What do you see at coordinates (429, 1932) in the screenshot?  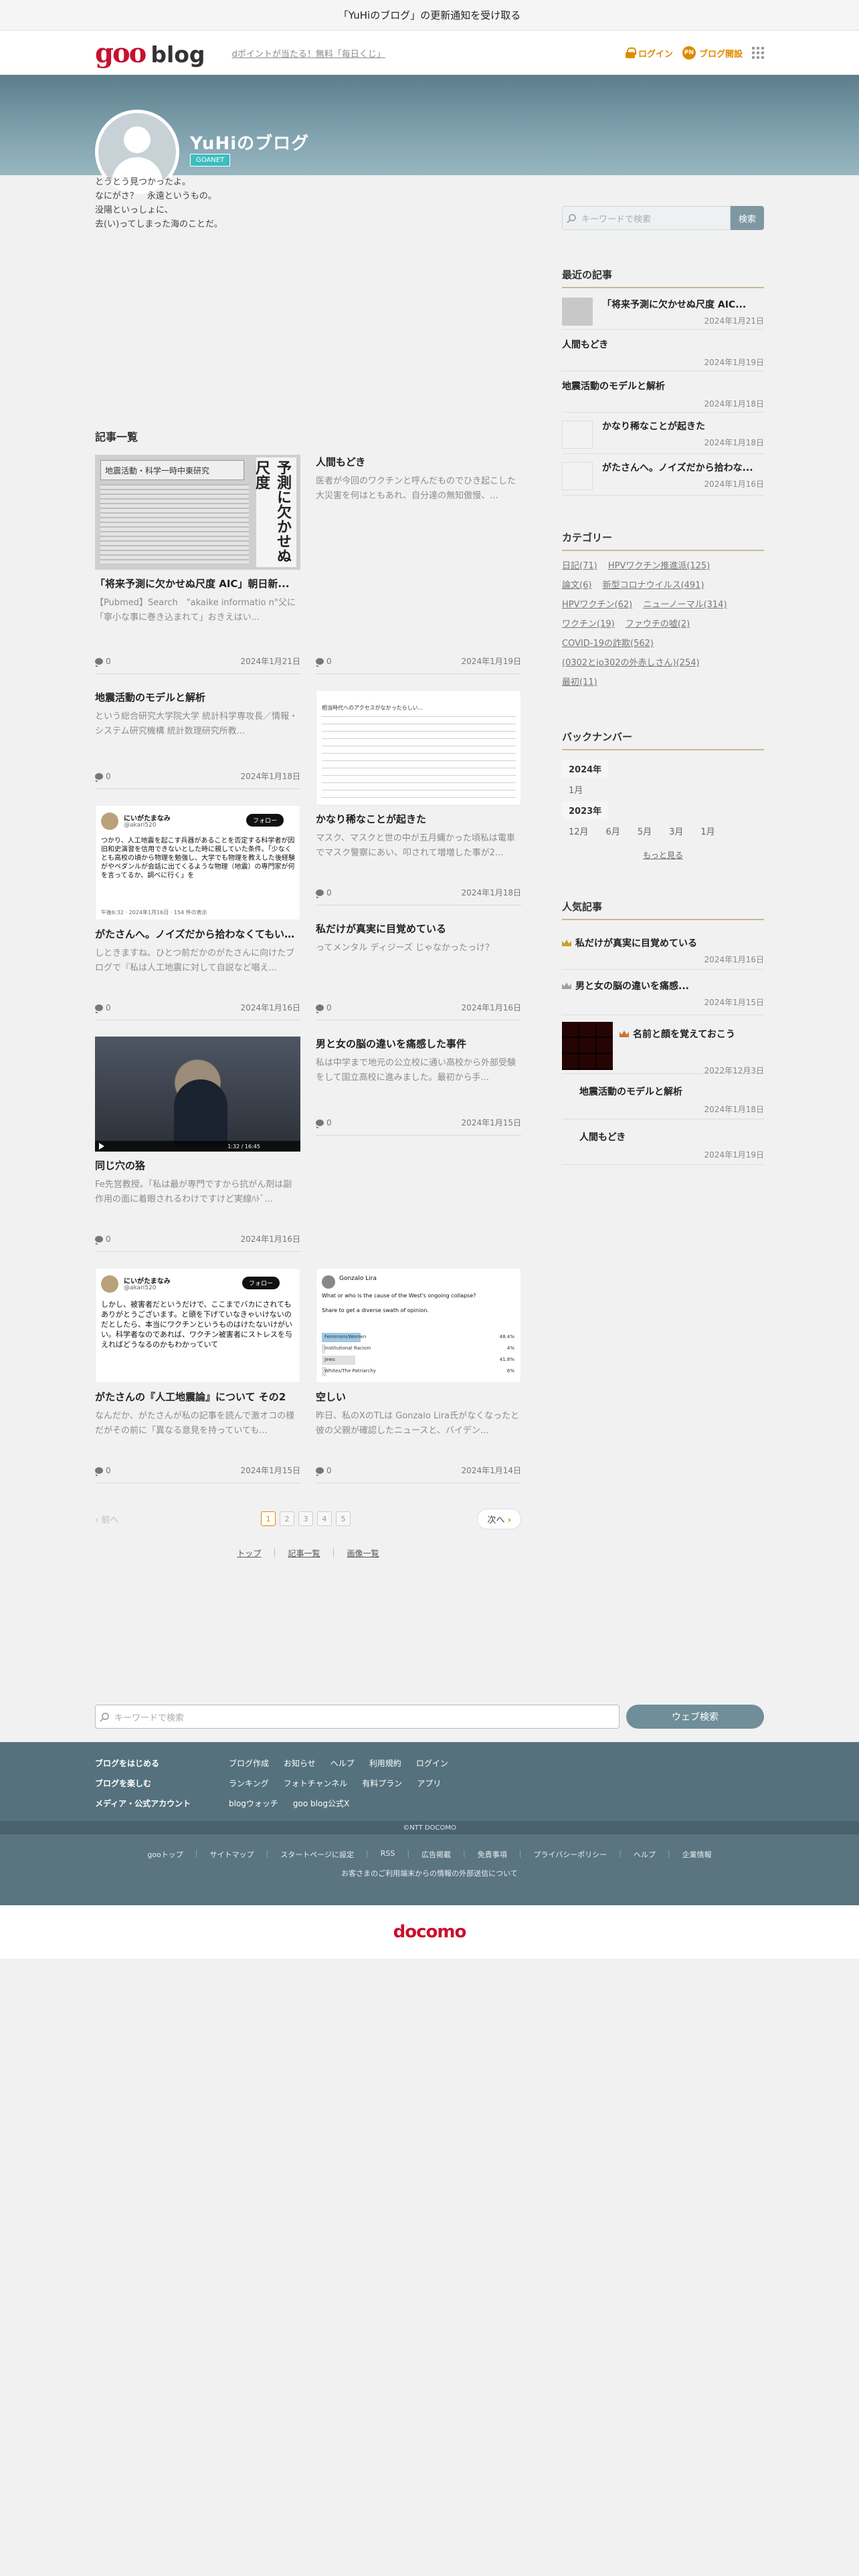 I see `docomo-logo: docomo` at bounding box center [429, 1932].